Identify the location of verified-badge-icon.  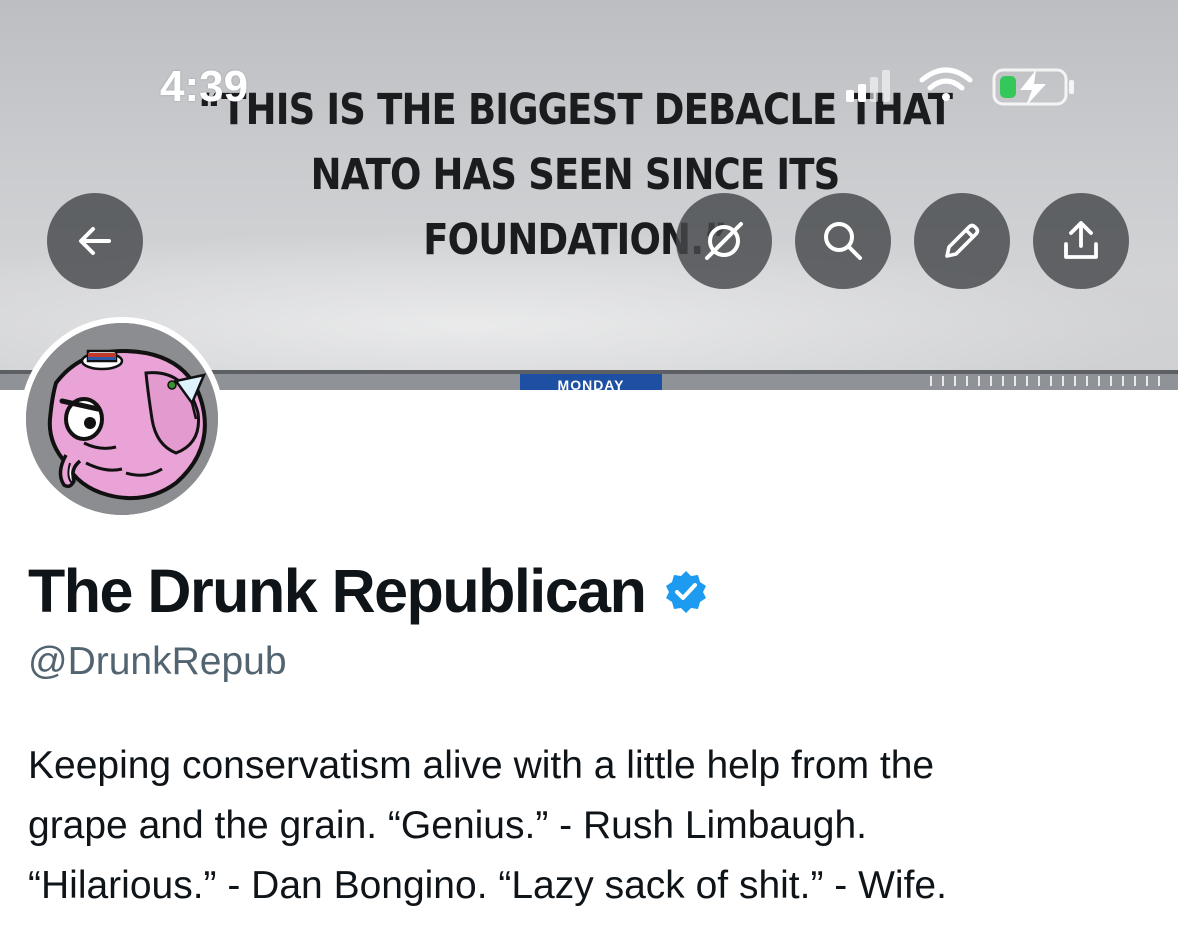
(686, 594).